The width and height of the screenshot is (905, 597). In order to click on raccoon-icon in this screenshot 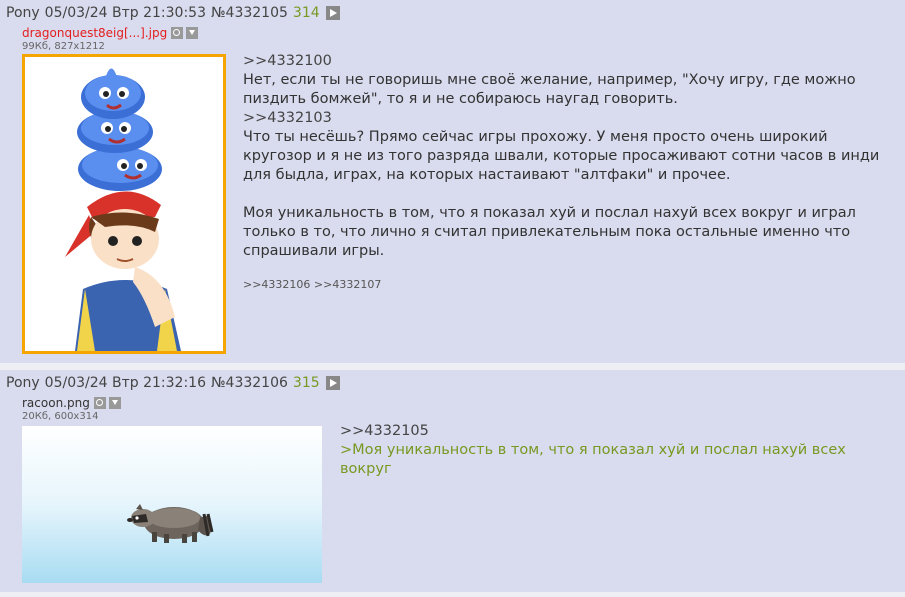, I will do `click(170, 523)`.